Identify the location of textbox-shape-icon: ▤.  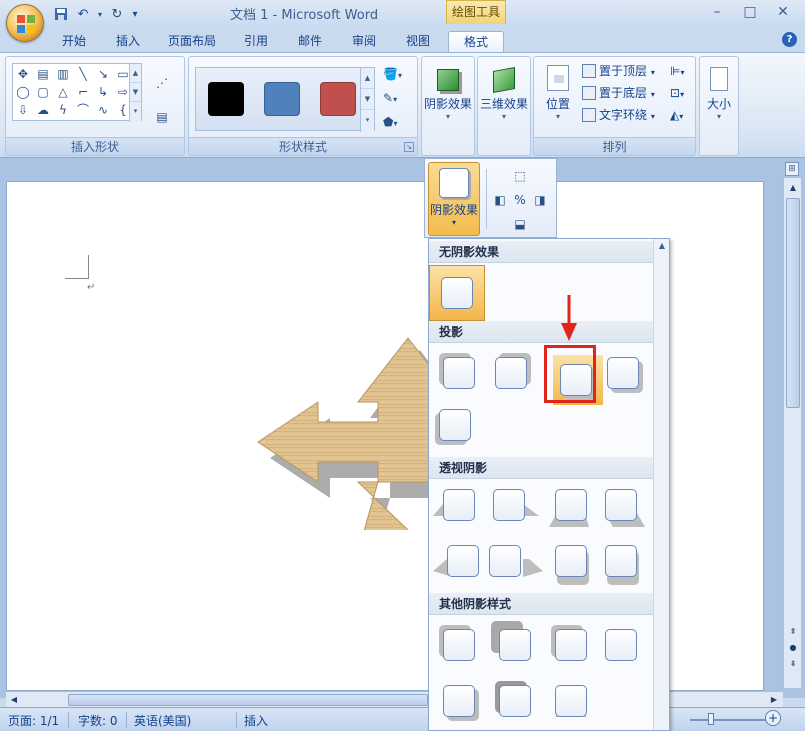
(43, 74).